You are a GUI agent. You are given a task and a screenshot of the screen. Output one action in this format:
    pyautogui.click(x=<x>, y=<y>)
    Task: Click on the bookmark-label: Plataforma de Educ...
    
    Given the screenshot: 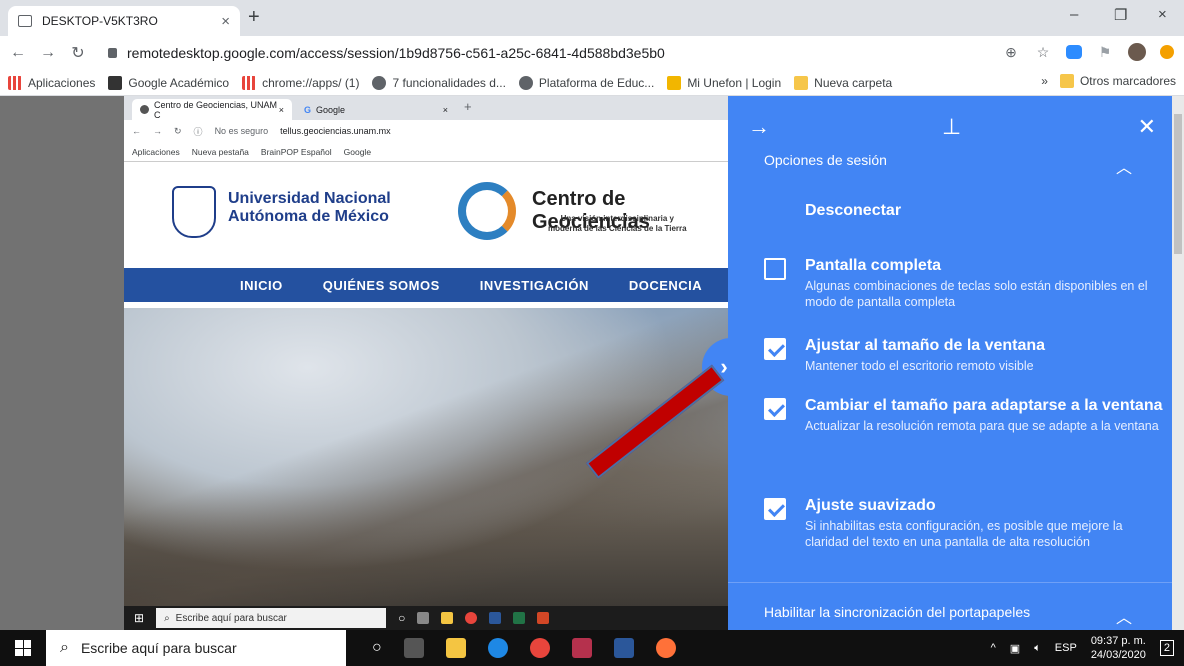 What is the action you would take?
    pyautogui.click(x=596, y=82)
    